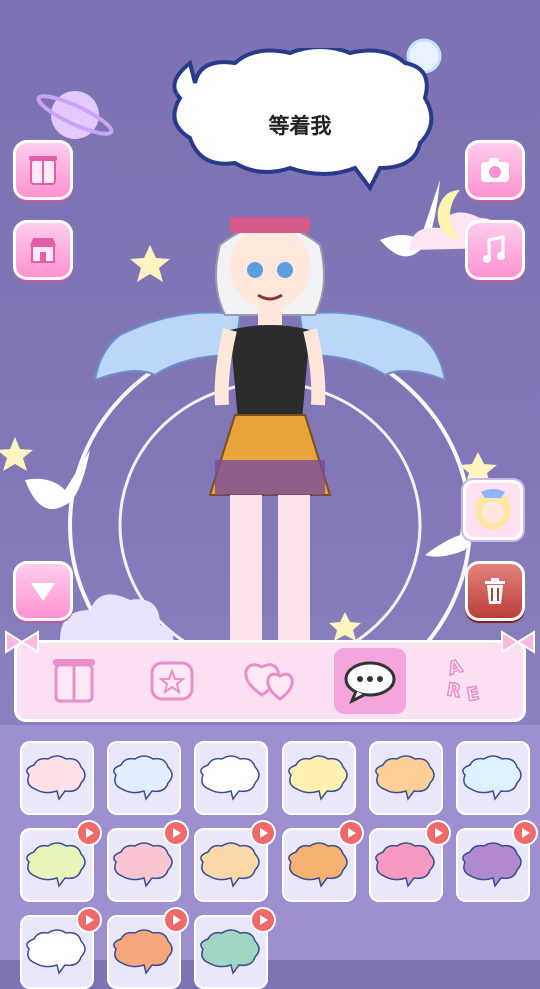  I want to click on bubble-orange-check, so click(406, 778).